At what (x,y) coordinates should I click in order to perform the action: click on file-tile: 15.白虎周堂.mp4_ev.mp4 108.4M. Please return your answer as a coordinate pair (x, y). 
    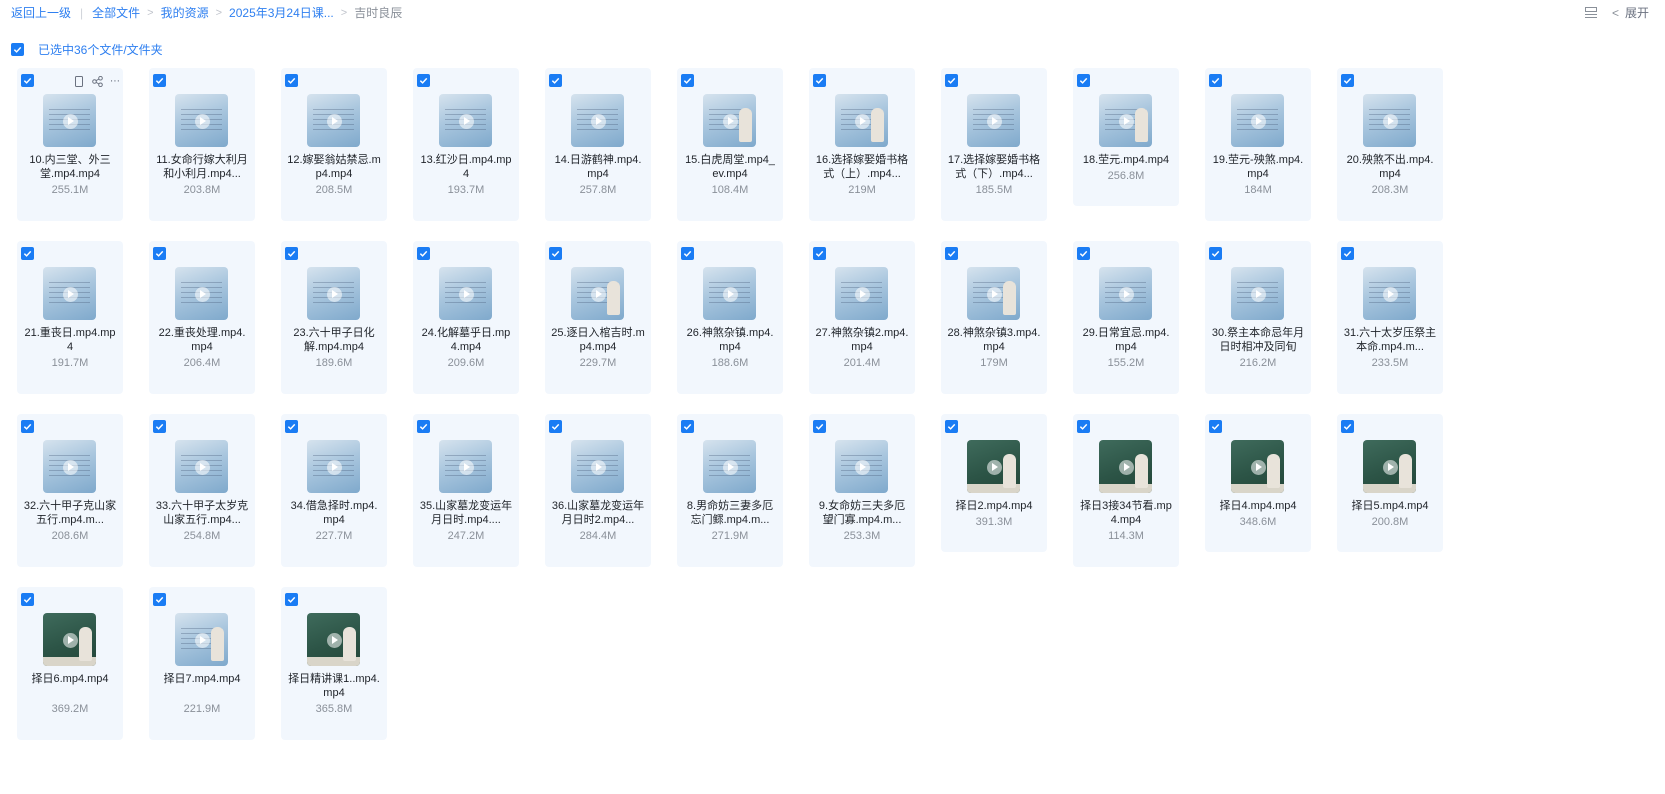
    Looking at the image, I should click on (730, 144).